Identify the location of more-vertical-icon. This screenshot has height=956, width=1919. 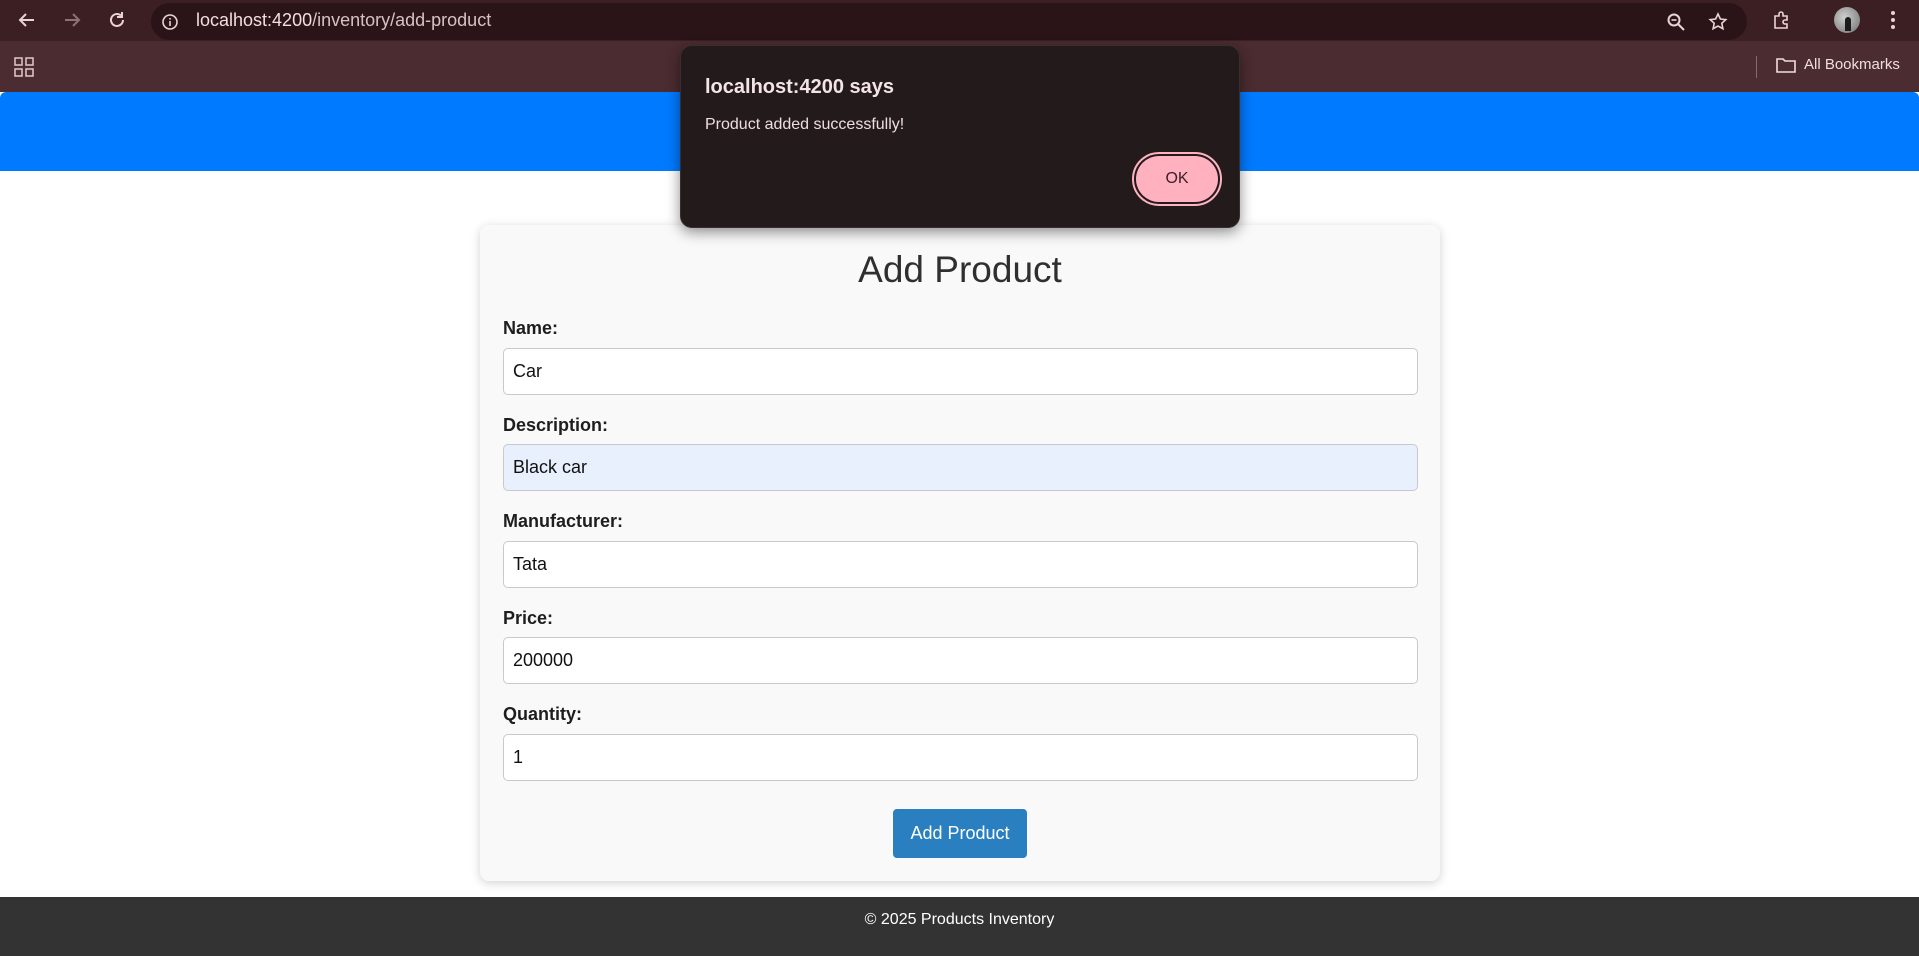
(1893, 20).